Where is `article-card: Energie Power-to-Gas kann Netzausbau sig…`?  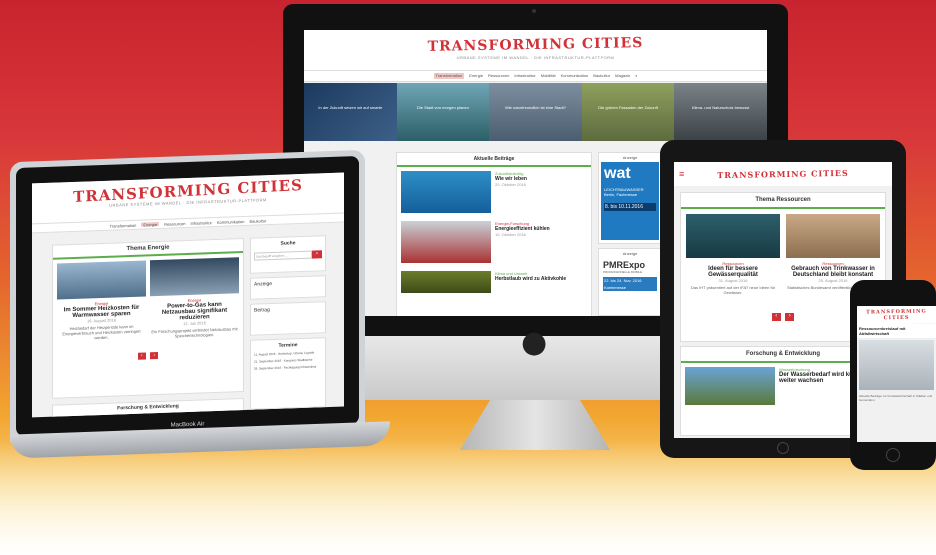 article-card: Energie Power-to-Gas kann Netzausbau sig… is located at coordinates (194, 298).